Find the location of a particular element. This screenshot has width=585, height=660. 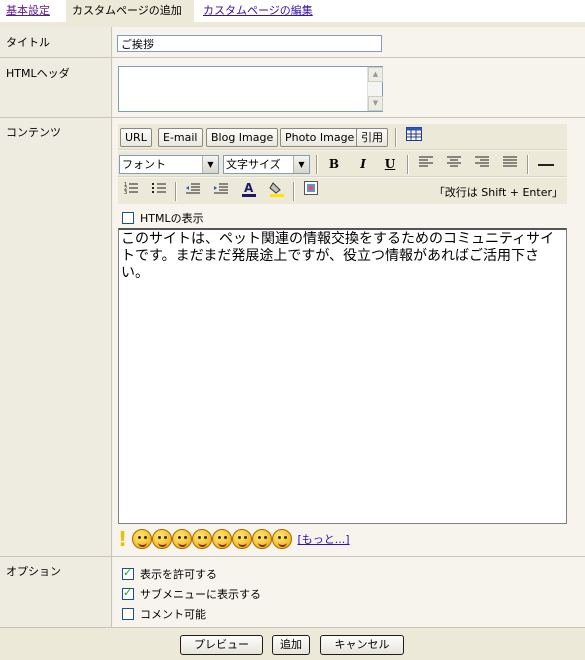

show-html-checkbox is located at coordinates (128, 218).